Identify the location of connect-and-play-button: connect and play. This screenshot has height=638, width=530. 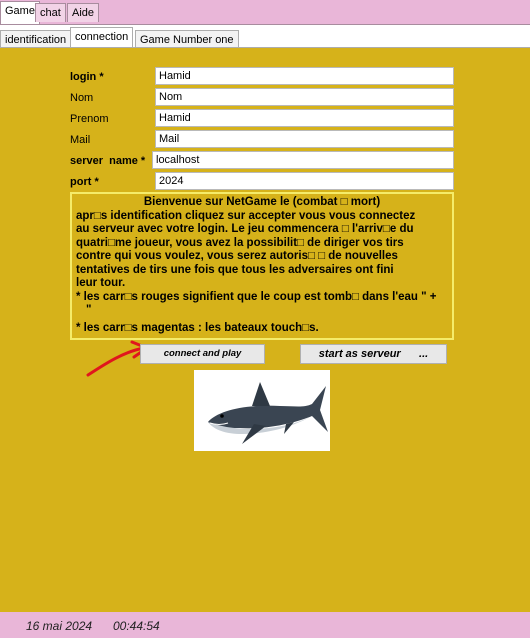
(202, 354).